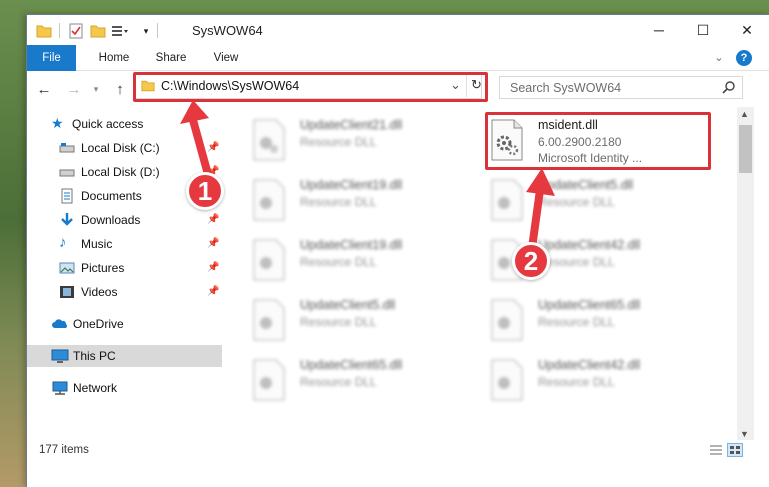  I want to click on arrow-2-head, so click(540, 182).